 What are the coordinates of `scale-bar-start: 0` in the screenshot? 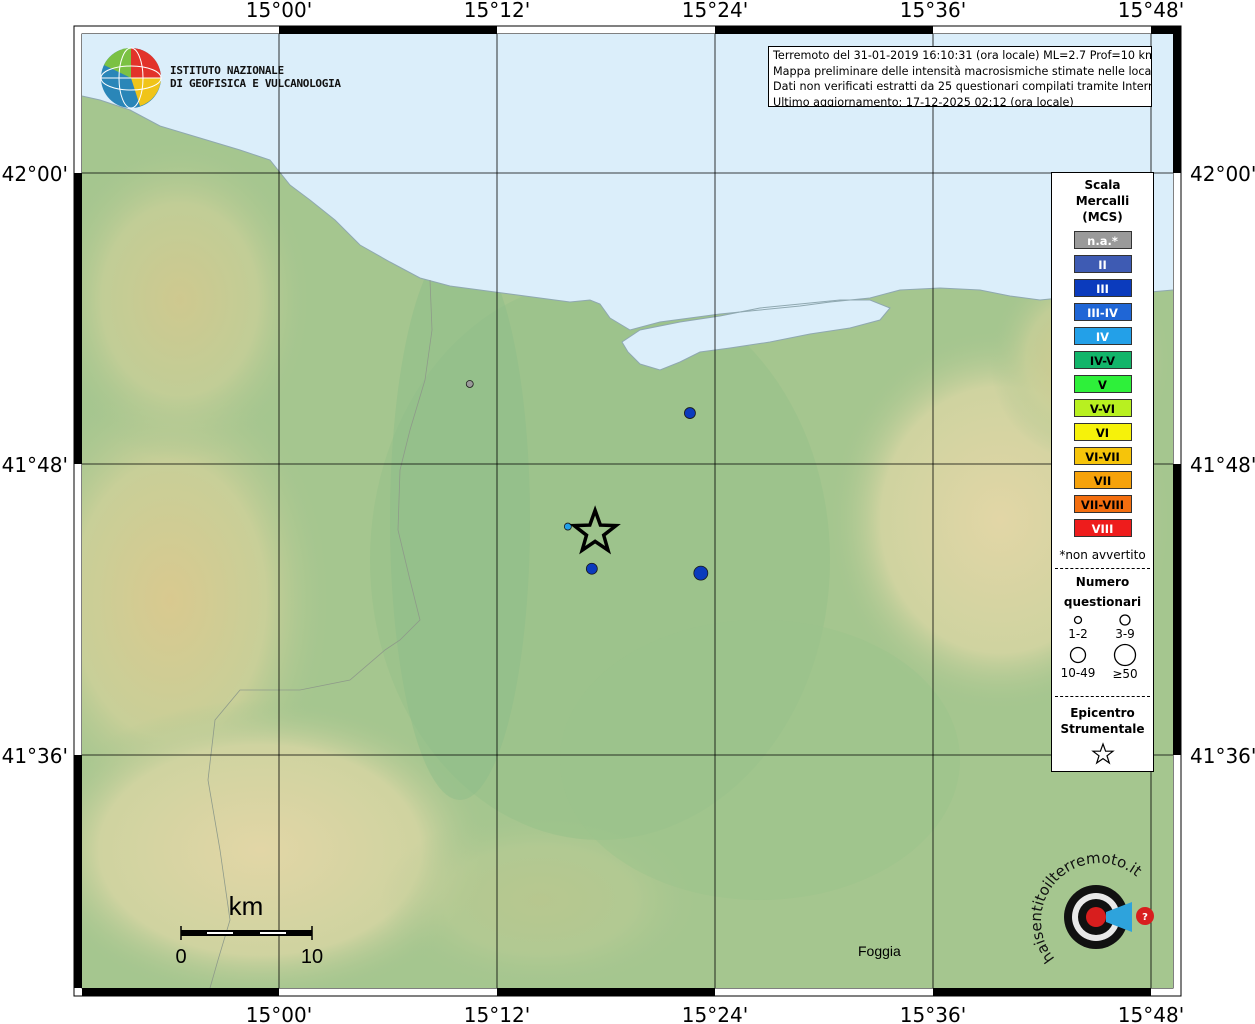 It's located at (180, 957).